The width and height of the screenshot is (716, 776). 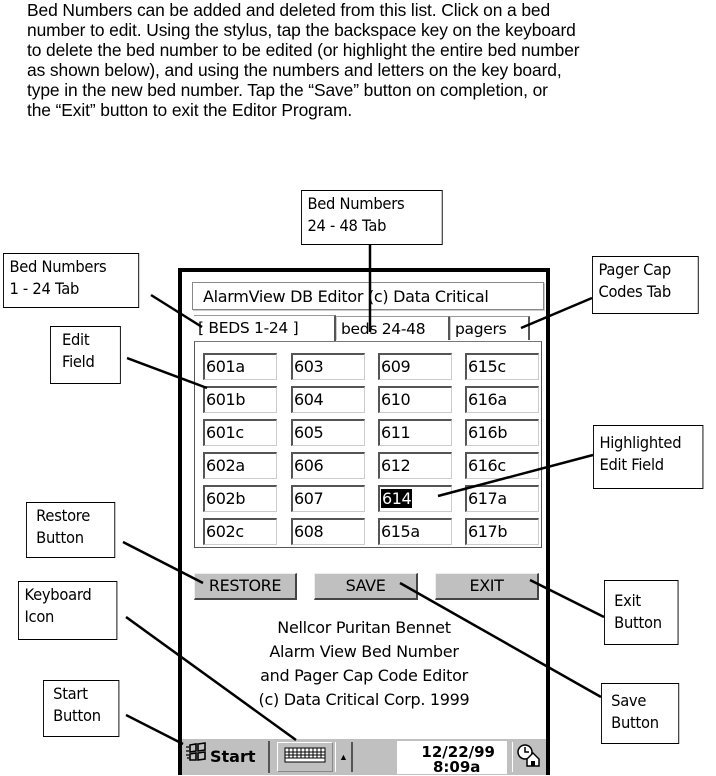 I want to click on callout-pager-tab: Pager Cap Codes Tab, so click(x=645, y=285).